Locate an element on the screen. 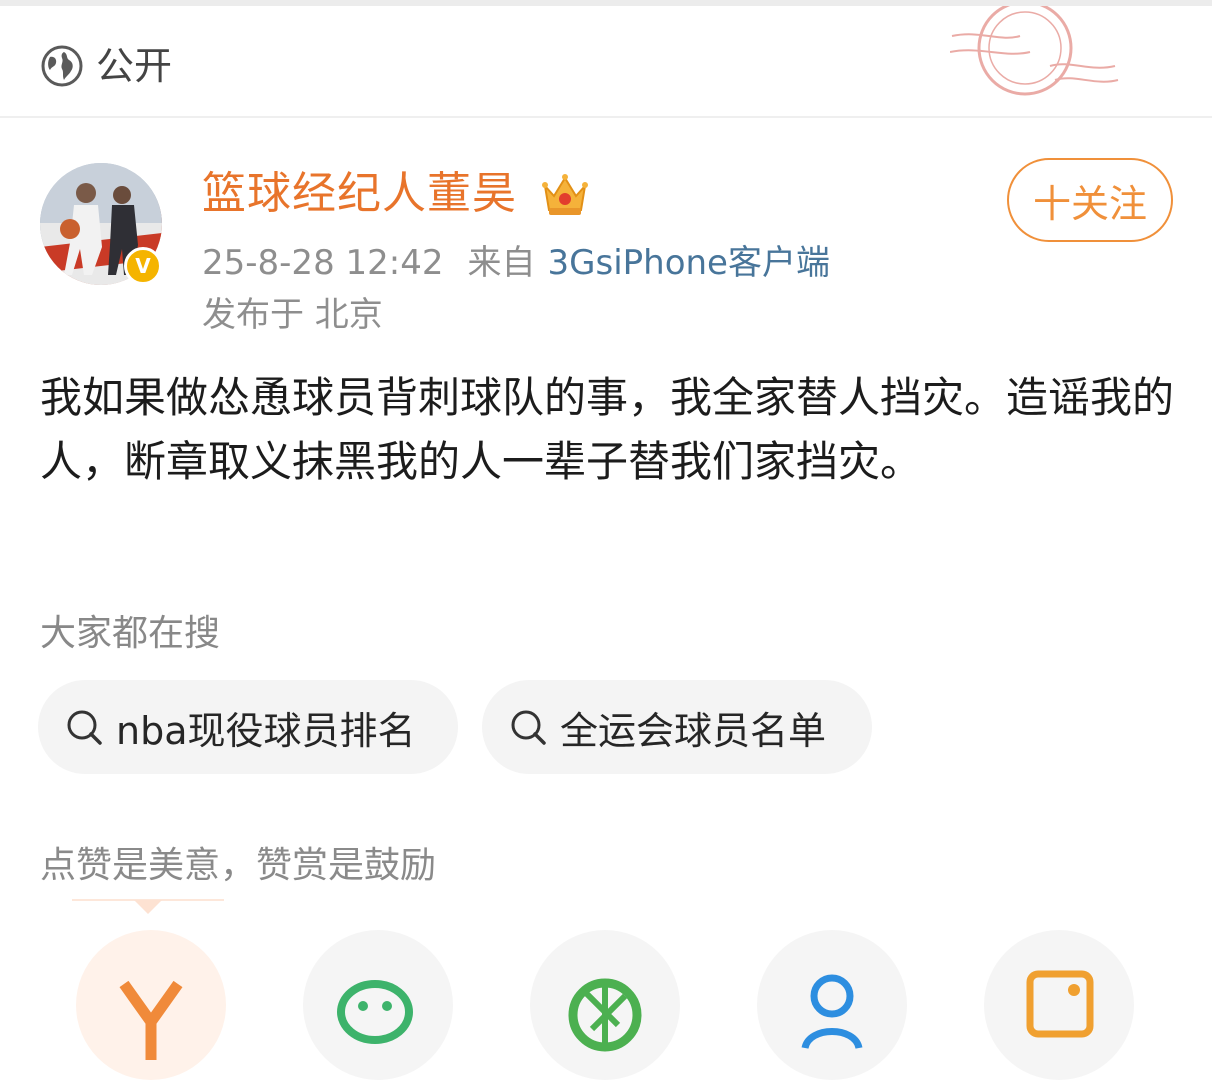  wechat-icon is located at coordinates (375, 1012).